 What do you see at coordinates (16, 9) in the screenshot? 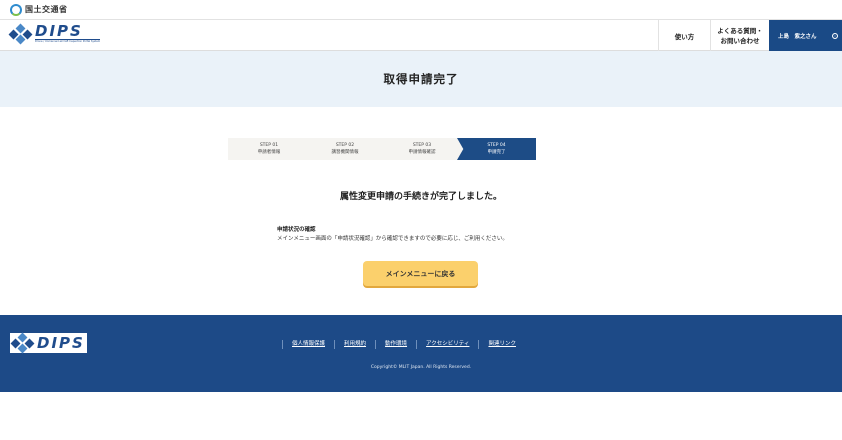
I see `ministry-logo-icon` at bounding box center [16, 9].